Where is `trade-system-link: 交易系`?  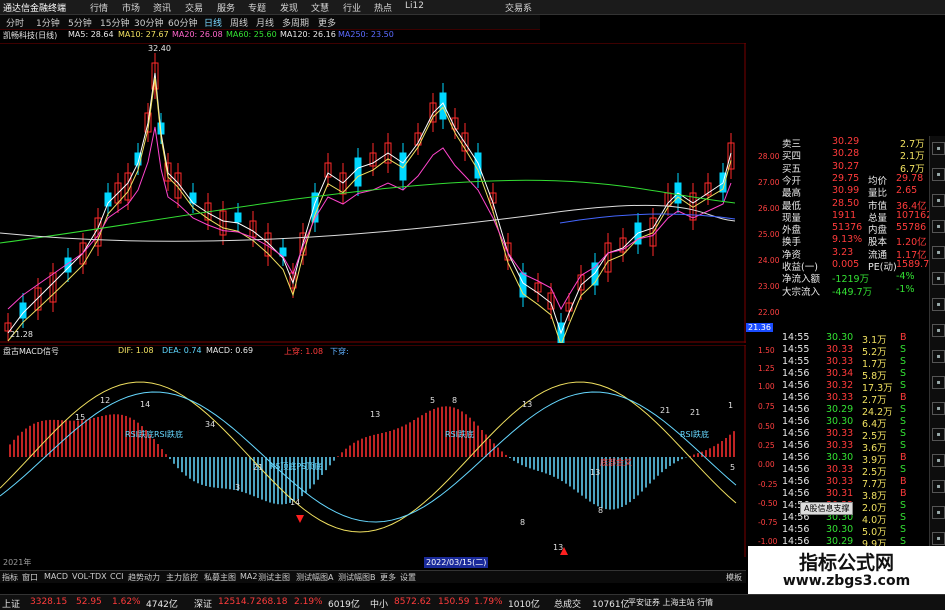
trade-system-link: 交易系 is located at coordinates (518, 7).